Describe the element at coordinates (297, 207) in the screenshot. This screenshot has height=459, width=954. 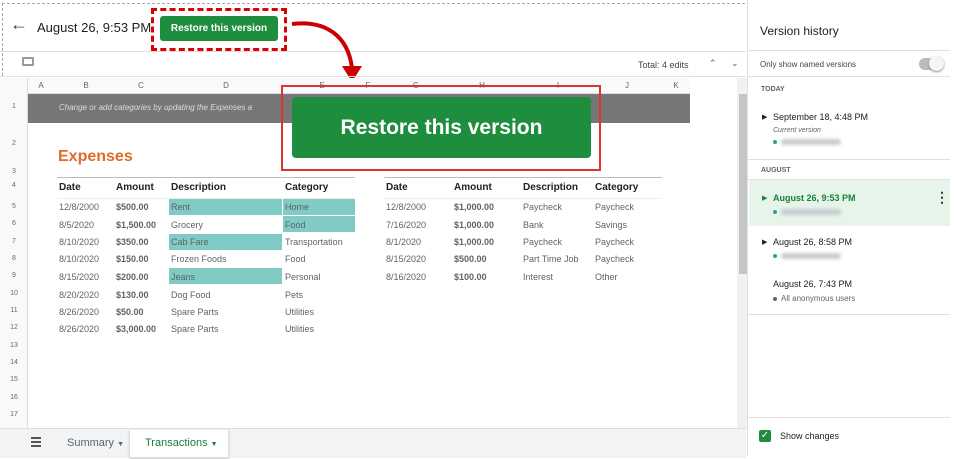
I see `table-cell: Home` at that location.